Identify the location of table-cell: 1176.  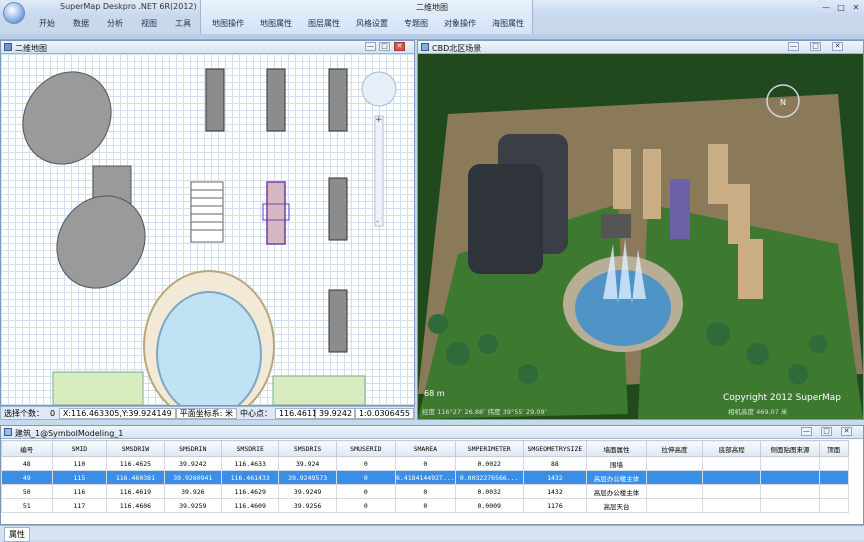
(555, 505).